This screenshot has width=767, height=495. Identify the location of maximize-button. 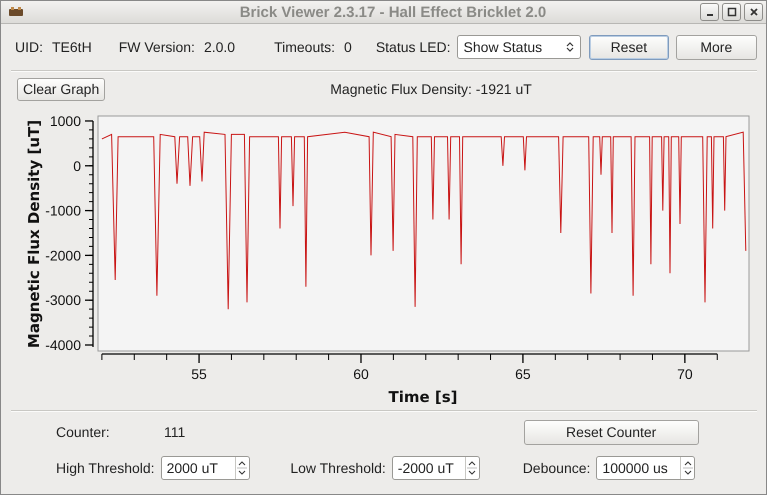
(731, 12).